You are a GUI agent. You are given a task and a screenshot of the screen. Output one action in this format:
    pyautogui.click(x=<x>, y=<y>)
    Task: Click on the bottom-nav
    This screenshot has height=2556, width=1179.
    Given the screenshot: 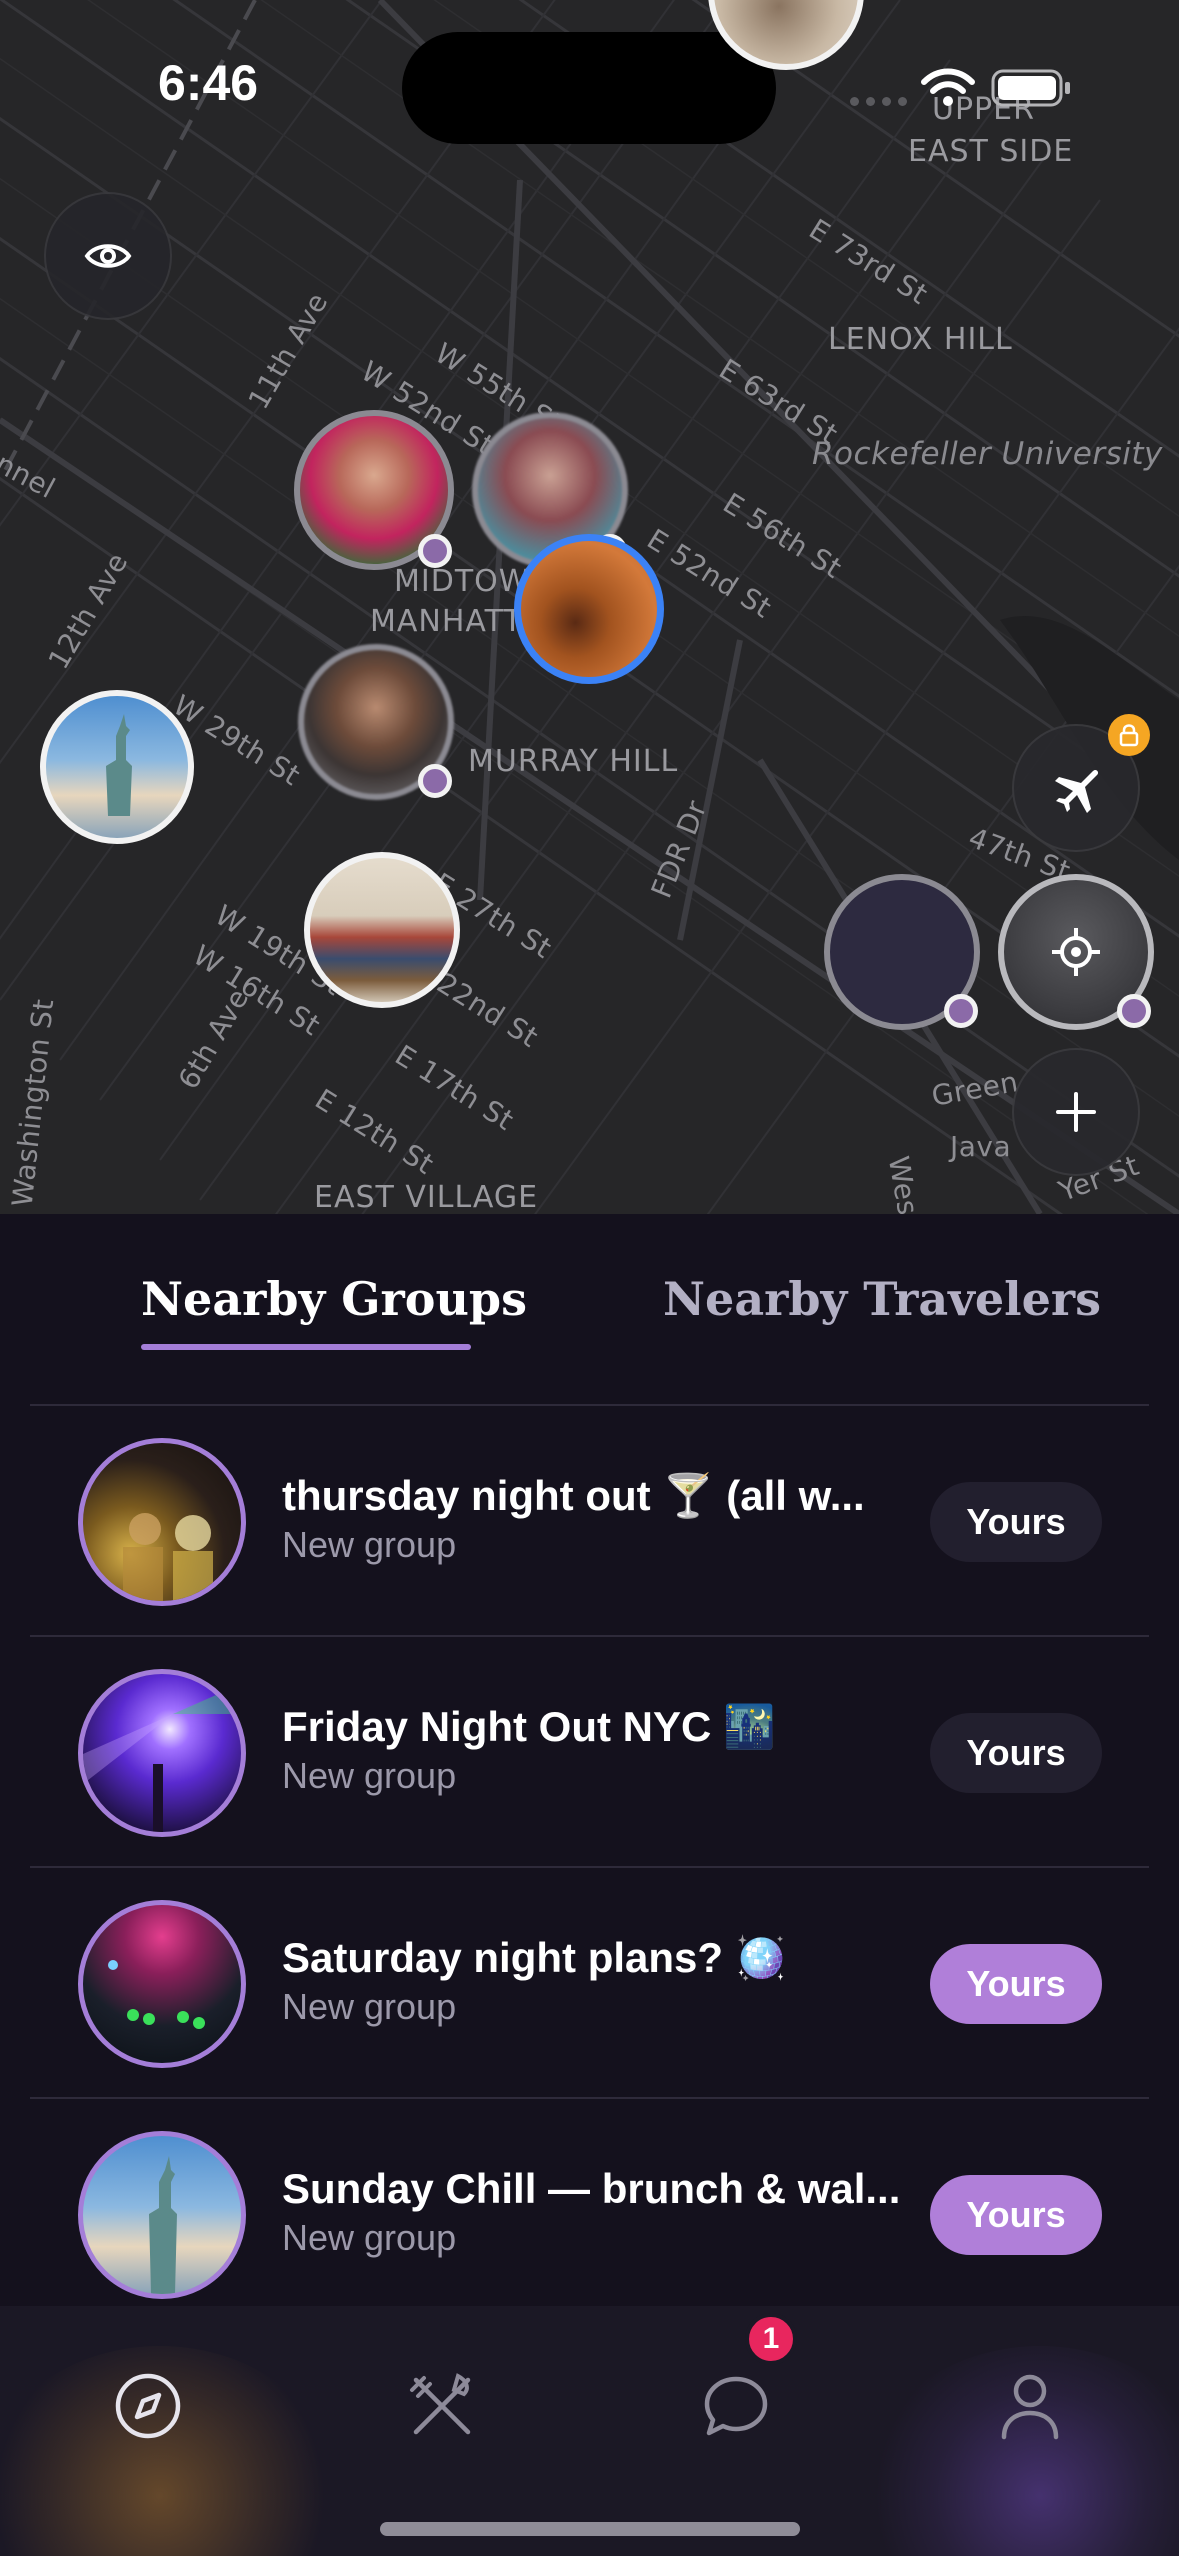 What is the action you would take?
    pyautogui.click(x=589, y=2431)
    